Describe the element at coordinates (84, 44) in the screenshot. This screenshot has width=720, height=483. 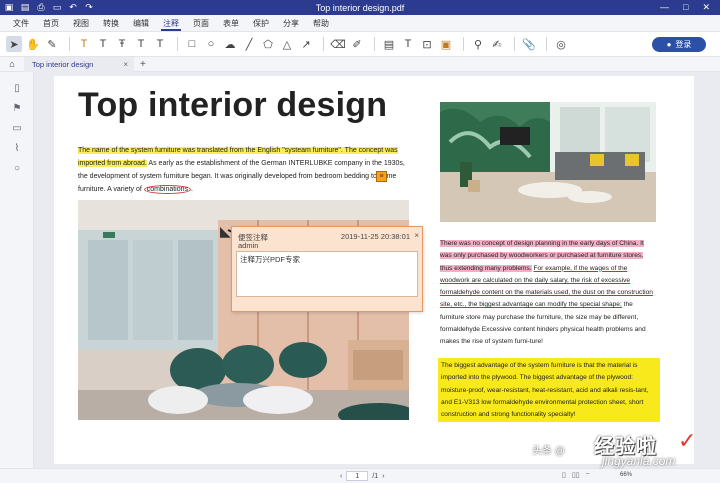
I see `highlight-icon: T` at that location.